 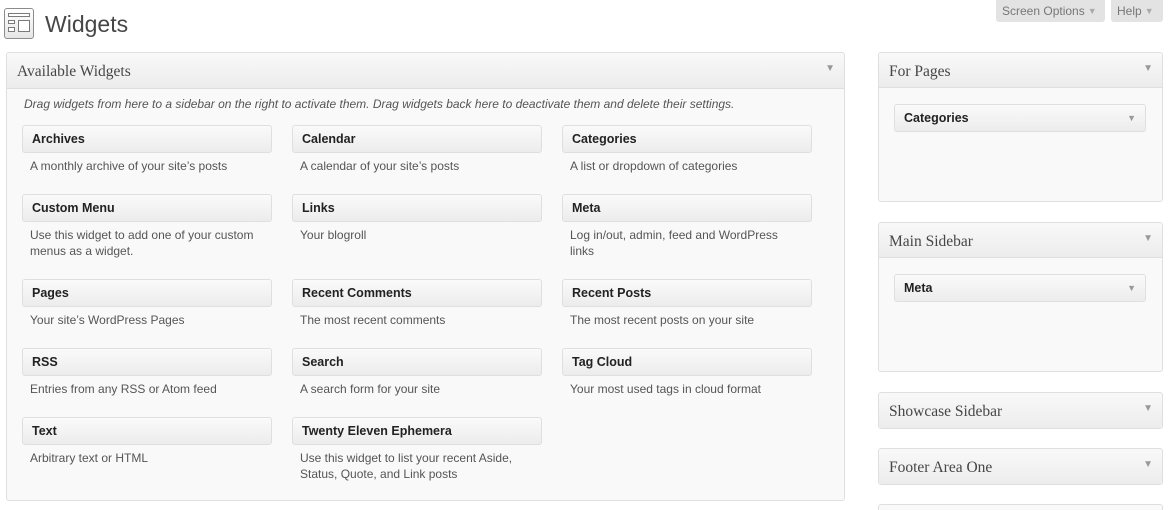 I want to click on widget-title: Links, so click(x=417, y=208).